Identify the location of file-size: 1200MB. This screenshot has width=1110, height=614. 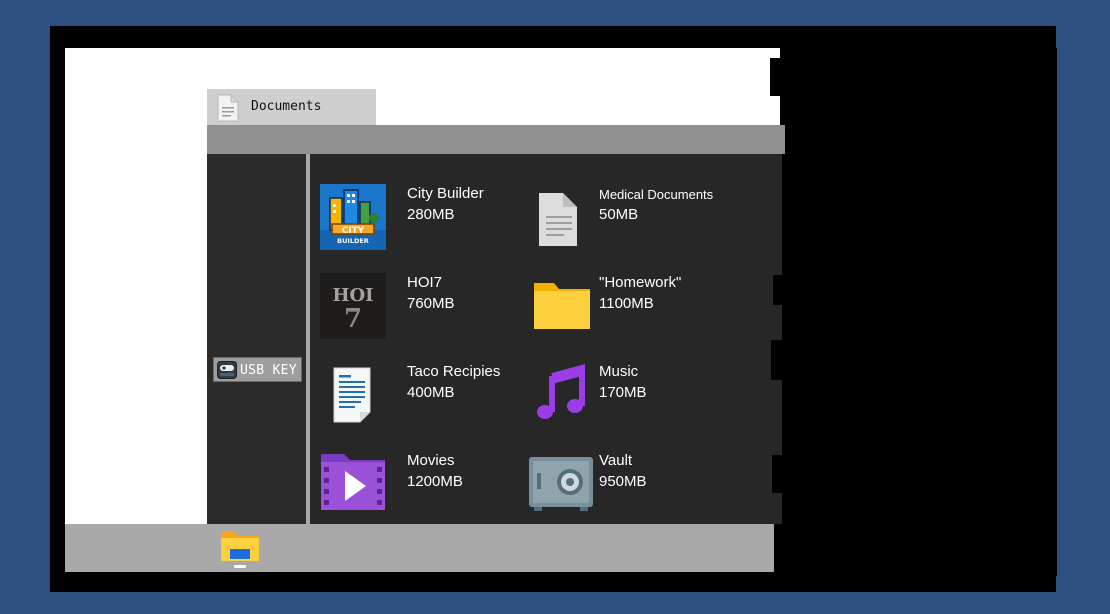
(435, 481).